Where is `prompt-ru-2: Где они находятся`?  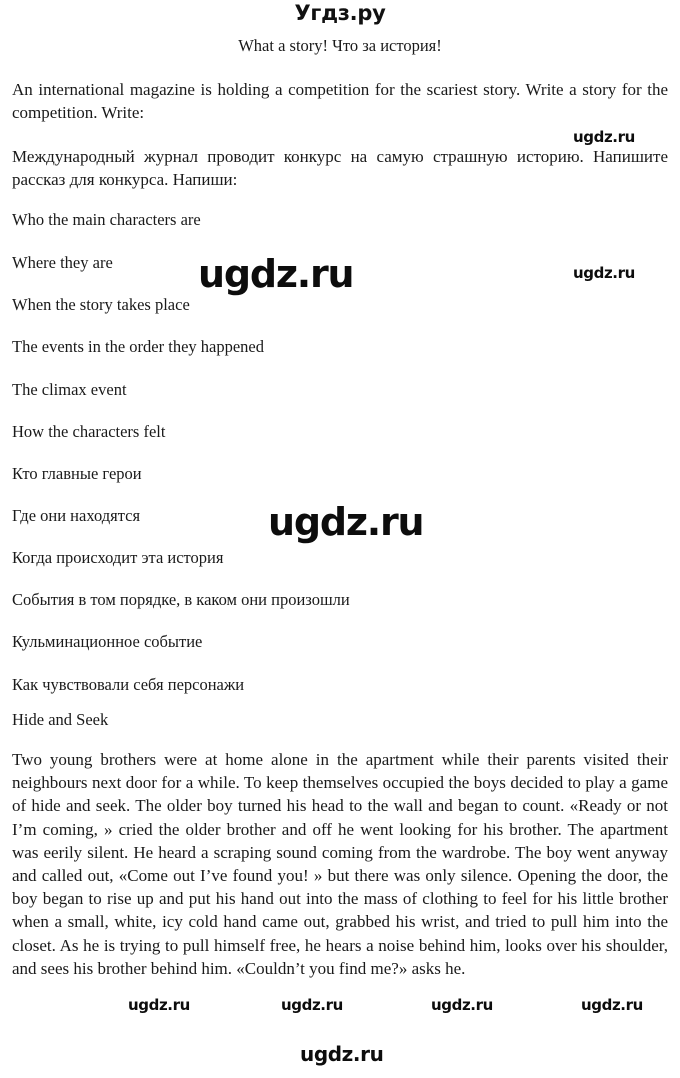
prompt-ru-2: Где они находятся is located at coordinates (76, 515).